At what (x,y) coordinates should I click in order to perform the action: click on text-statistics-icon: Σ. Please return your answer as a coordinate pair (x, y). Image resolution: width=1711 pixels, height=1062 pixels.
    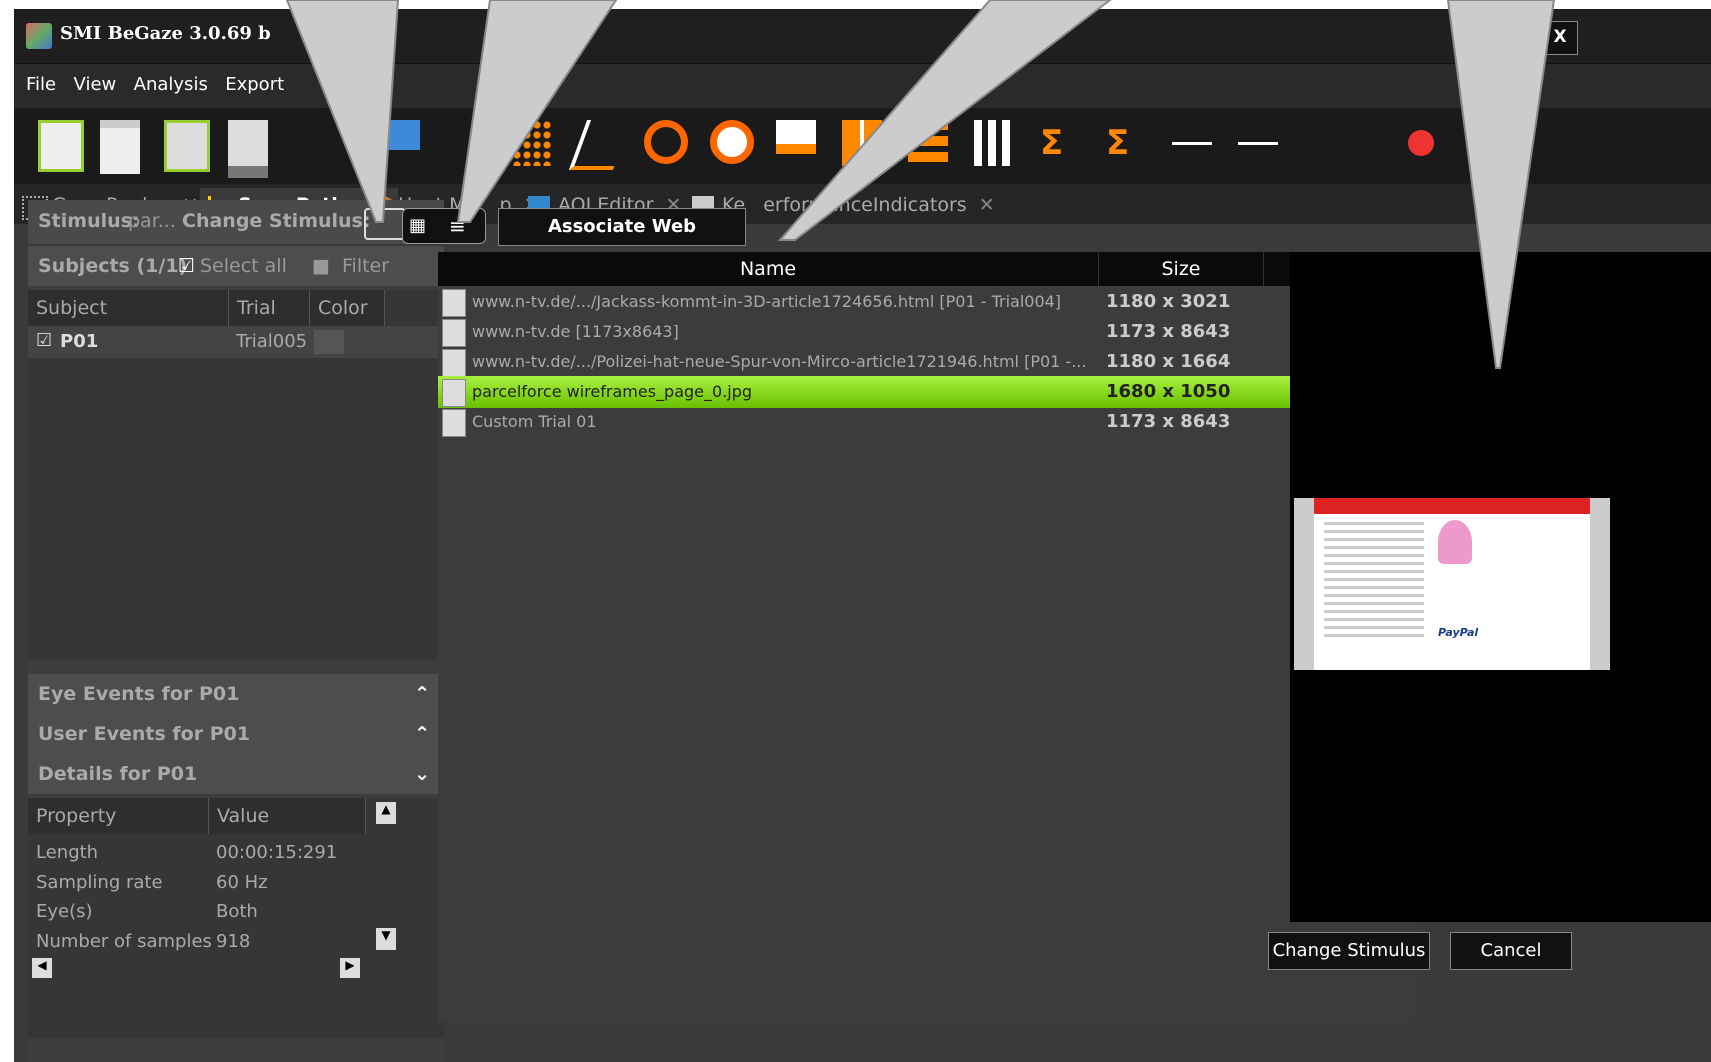
    Looking at the image, I should click on (1126, 143).